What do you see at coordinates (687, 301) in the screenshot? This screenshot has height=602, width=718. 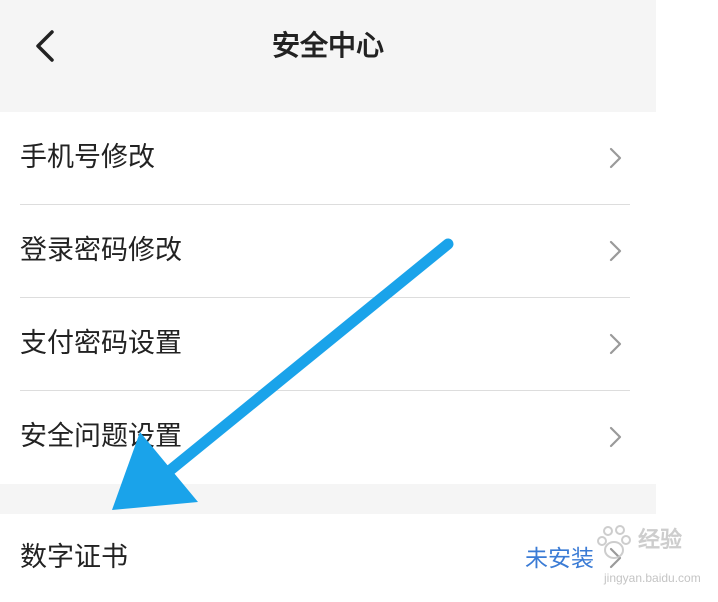 I see `right-margin` at bounding box center [687, 301].